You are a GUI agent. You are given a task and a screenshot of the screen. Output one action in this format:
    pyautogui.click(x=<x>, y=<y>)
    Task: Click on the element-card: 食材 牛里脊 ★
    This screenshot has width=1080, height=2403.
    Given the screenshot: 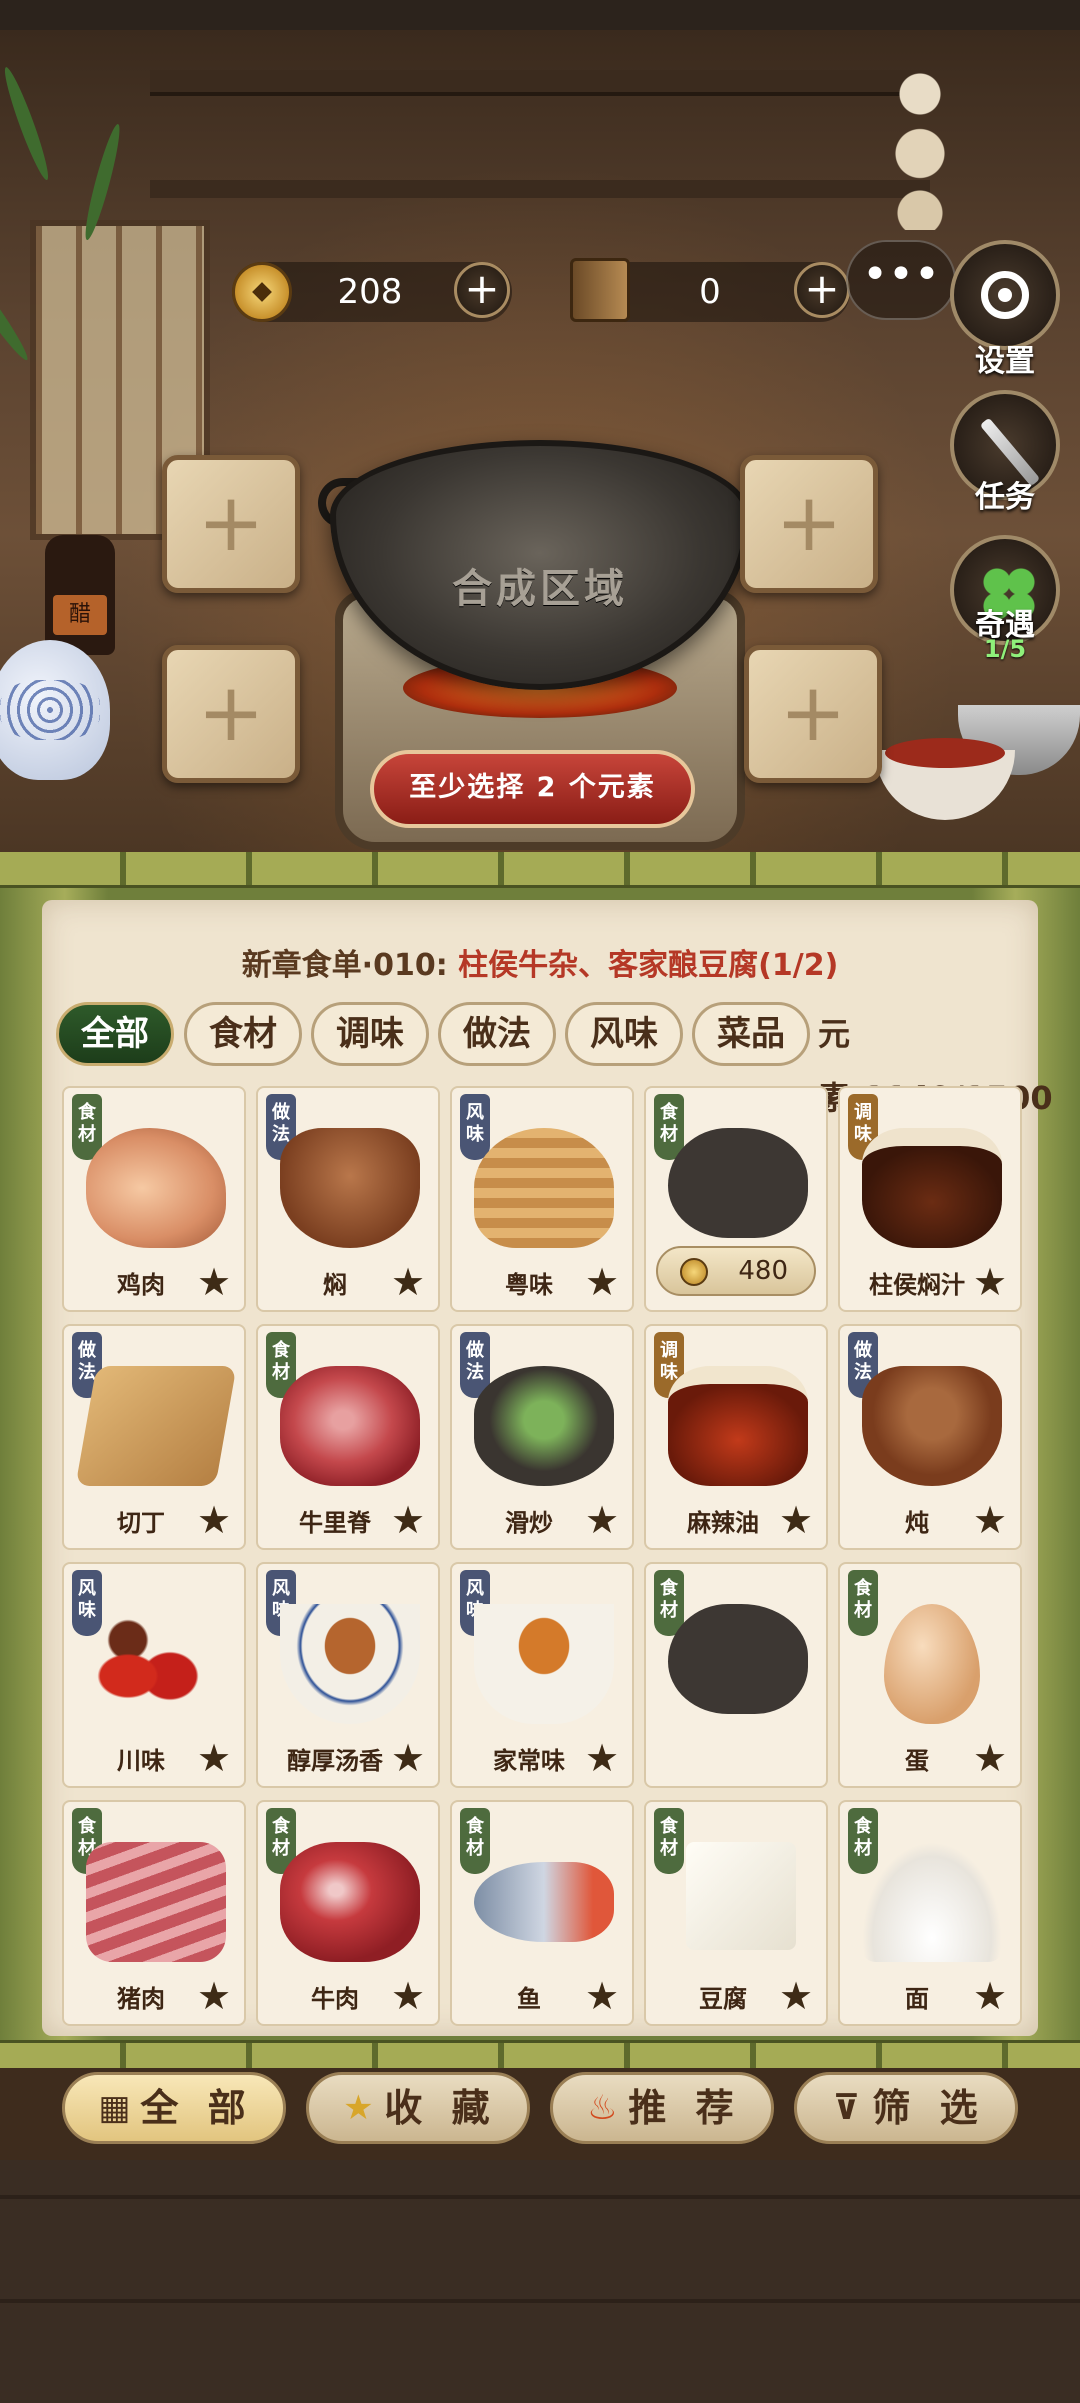 What is the action you would take?
    pyautogui.click(x=348, y=1437)
    